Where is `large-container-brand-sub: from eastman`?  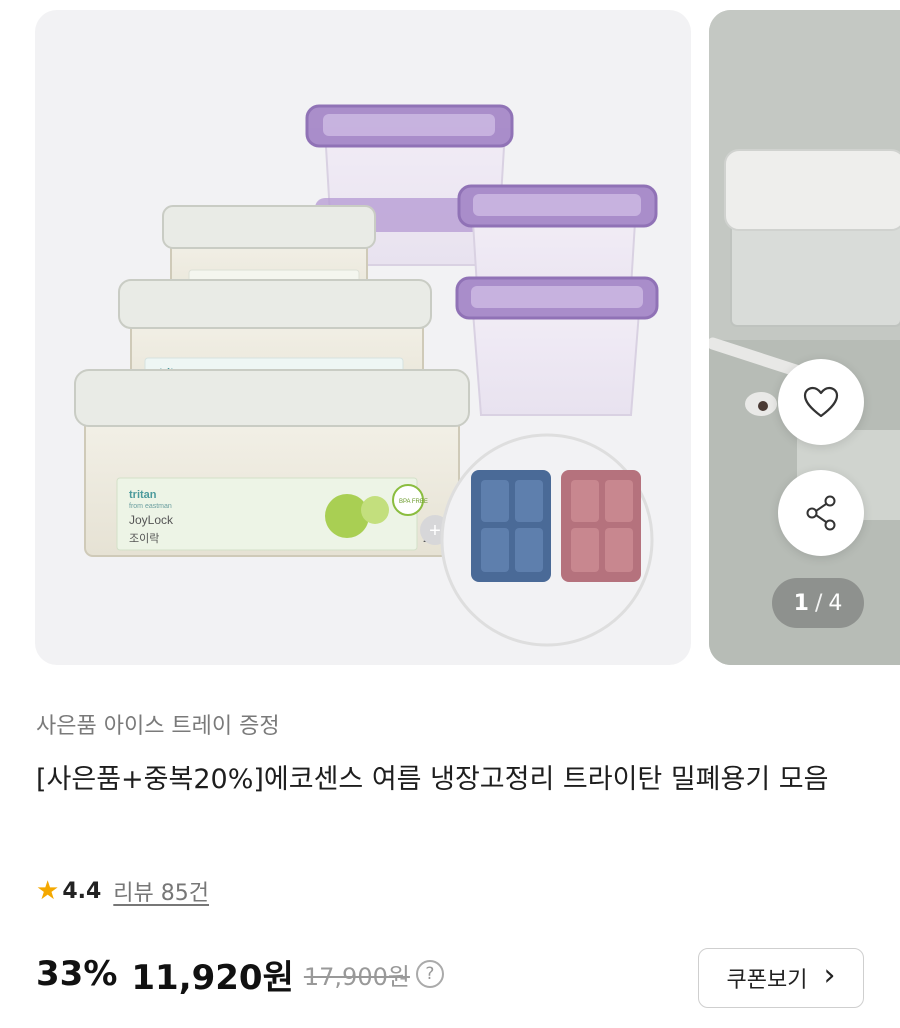 large-container-brand-sub: from eastman is located at coordinates (150, 506).